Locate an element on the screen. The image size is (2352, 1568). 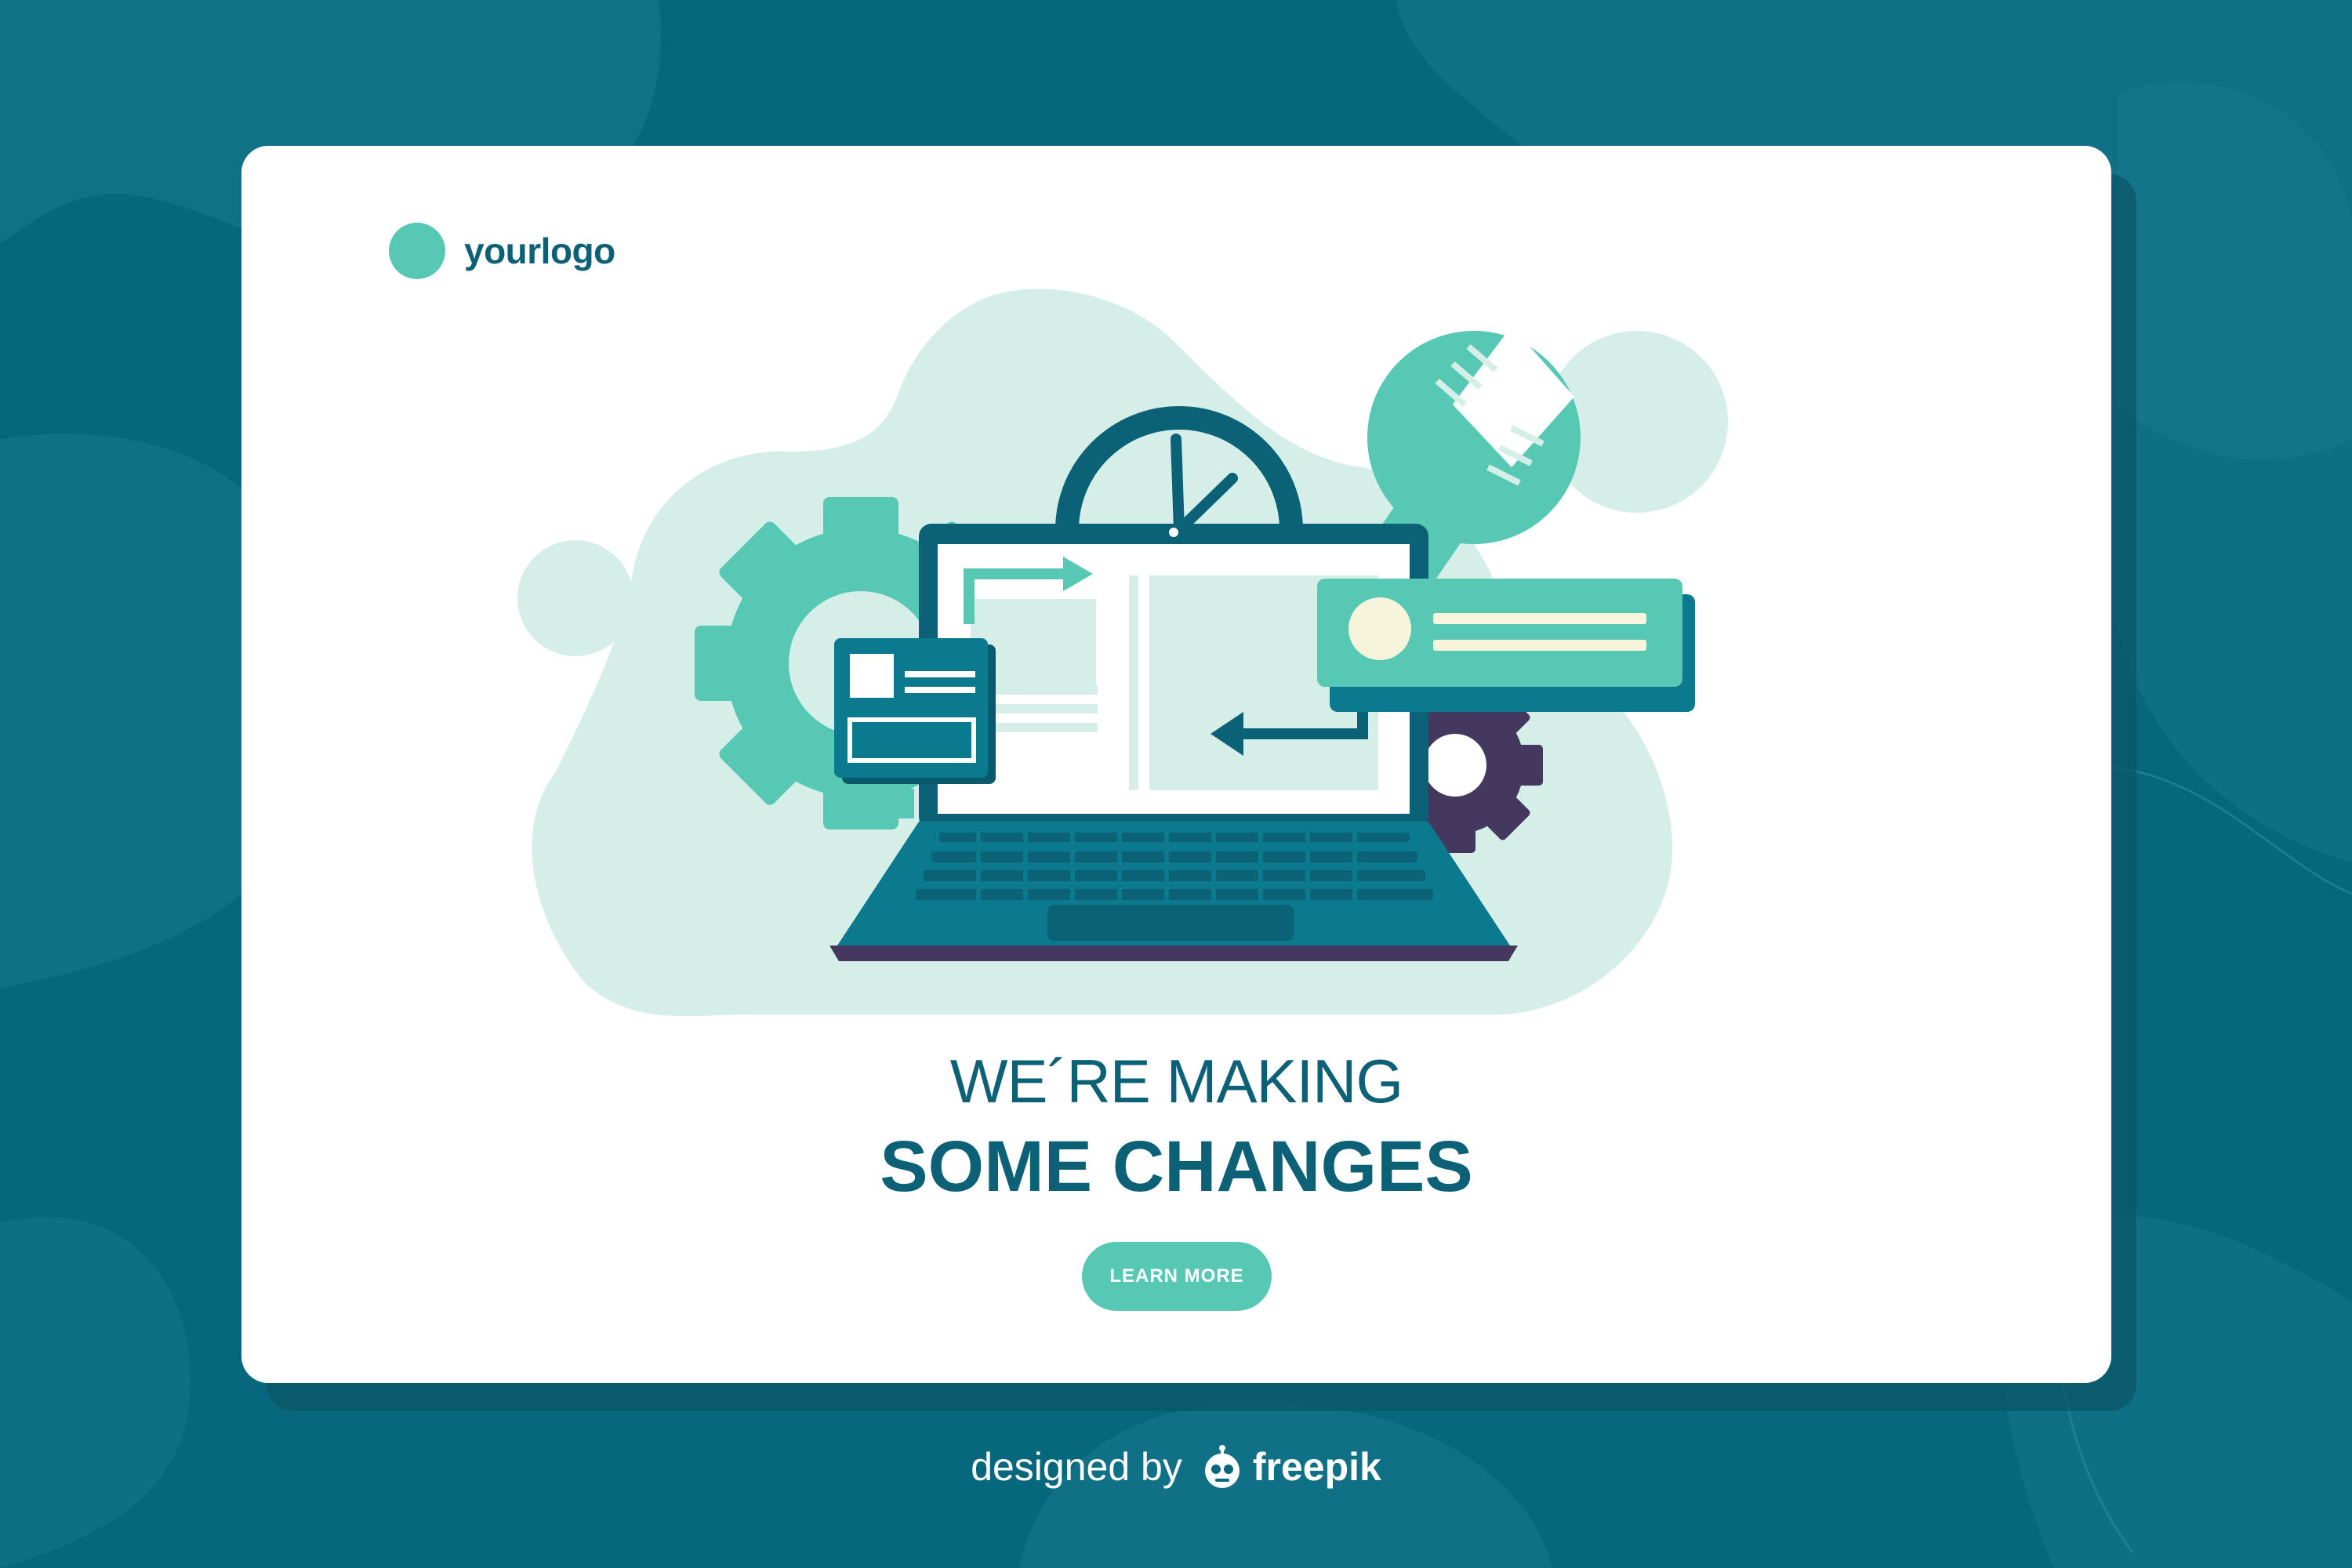
credit-prefix: designed by is located at coordinates (1076, 1467).